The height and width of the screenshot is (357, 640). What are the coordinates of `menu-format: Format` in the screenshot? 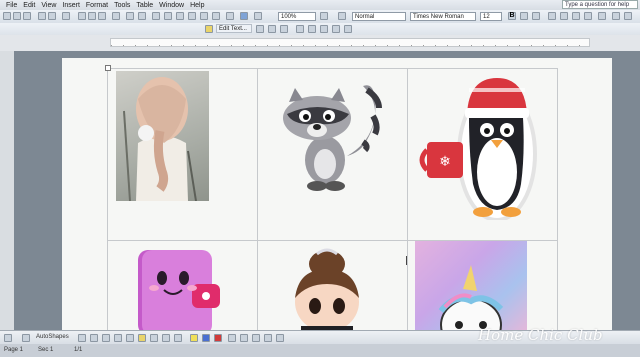 It's located at (97, 5).